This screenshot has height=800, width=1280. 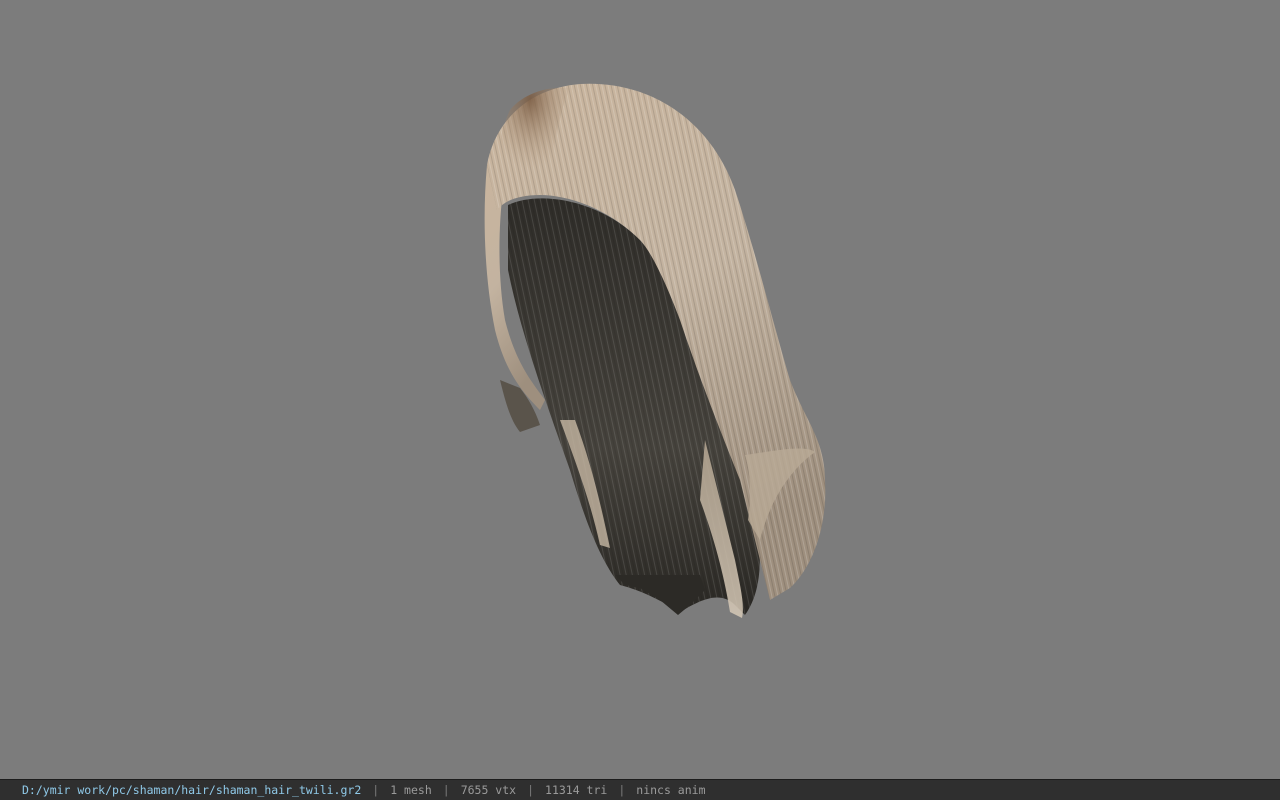 What do you see at coordinates (671, 790) in the screenshot?
I see `animation-status: nincs anim` at bounding box center [671, 790].